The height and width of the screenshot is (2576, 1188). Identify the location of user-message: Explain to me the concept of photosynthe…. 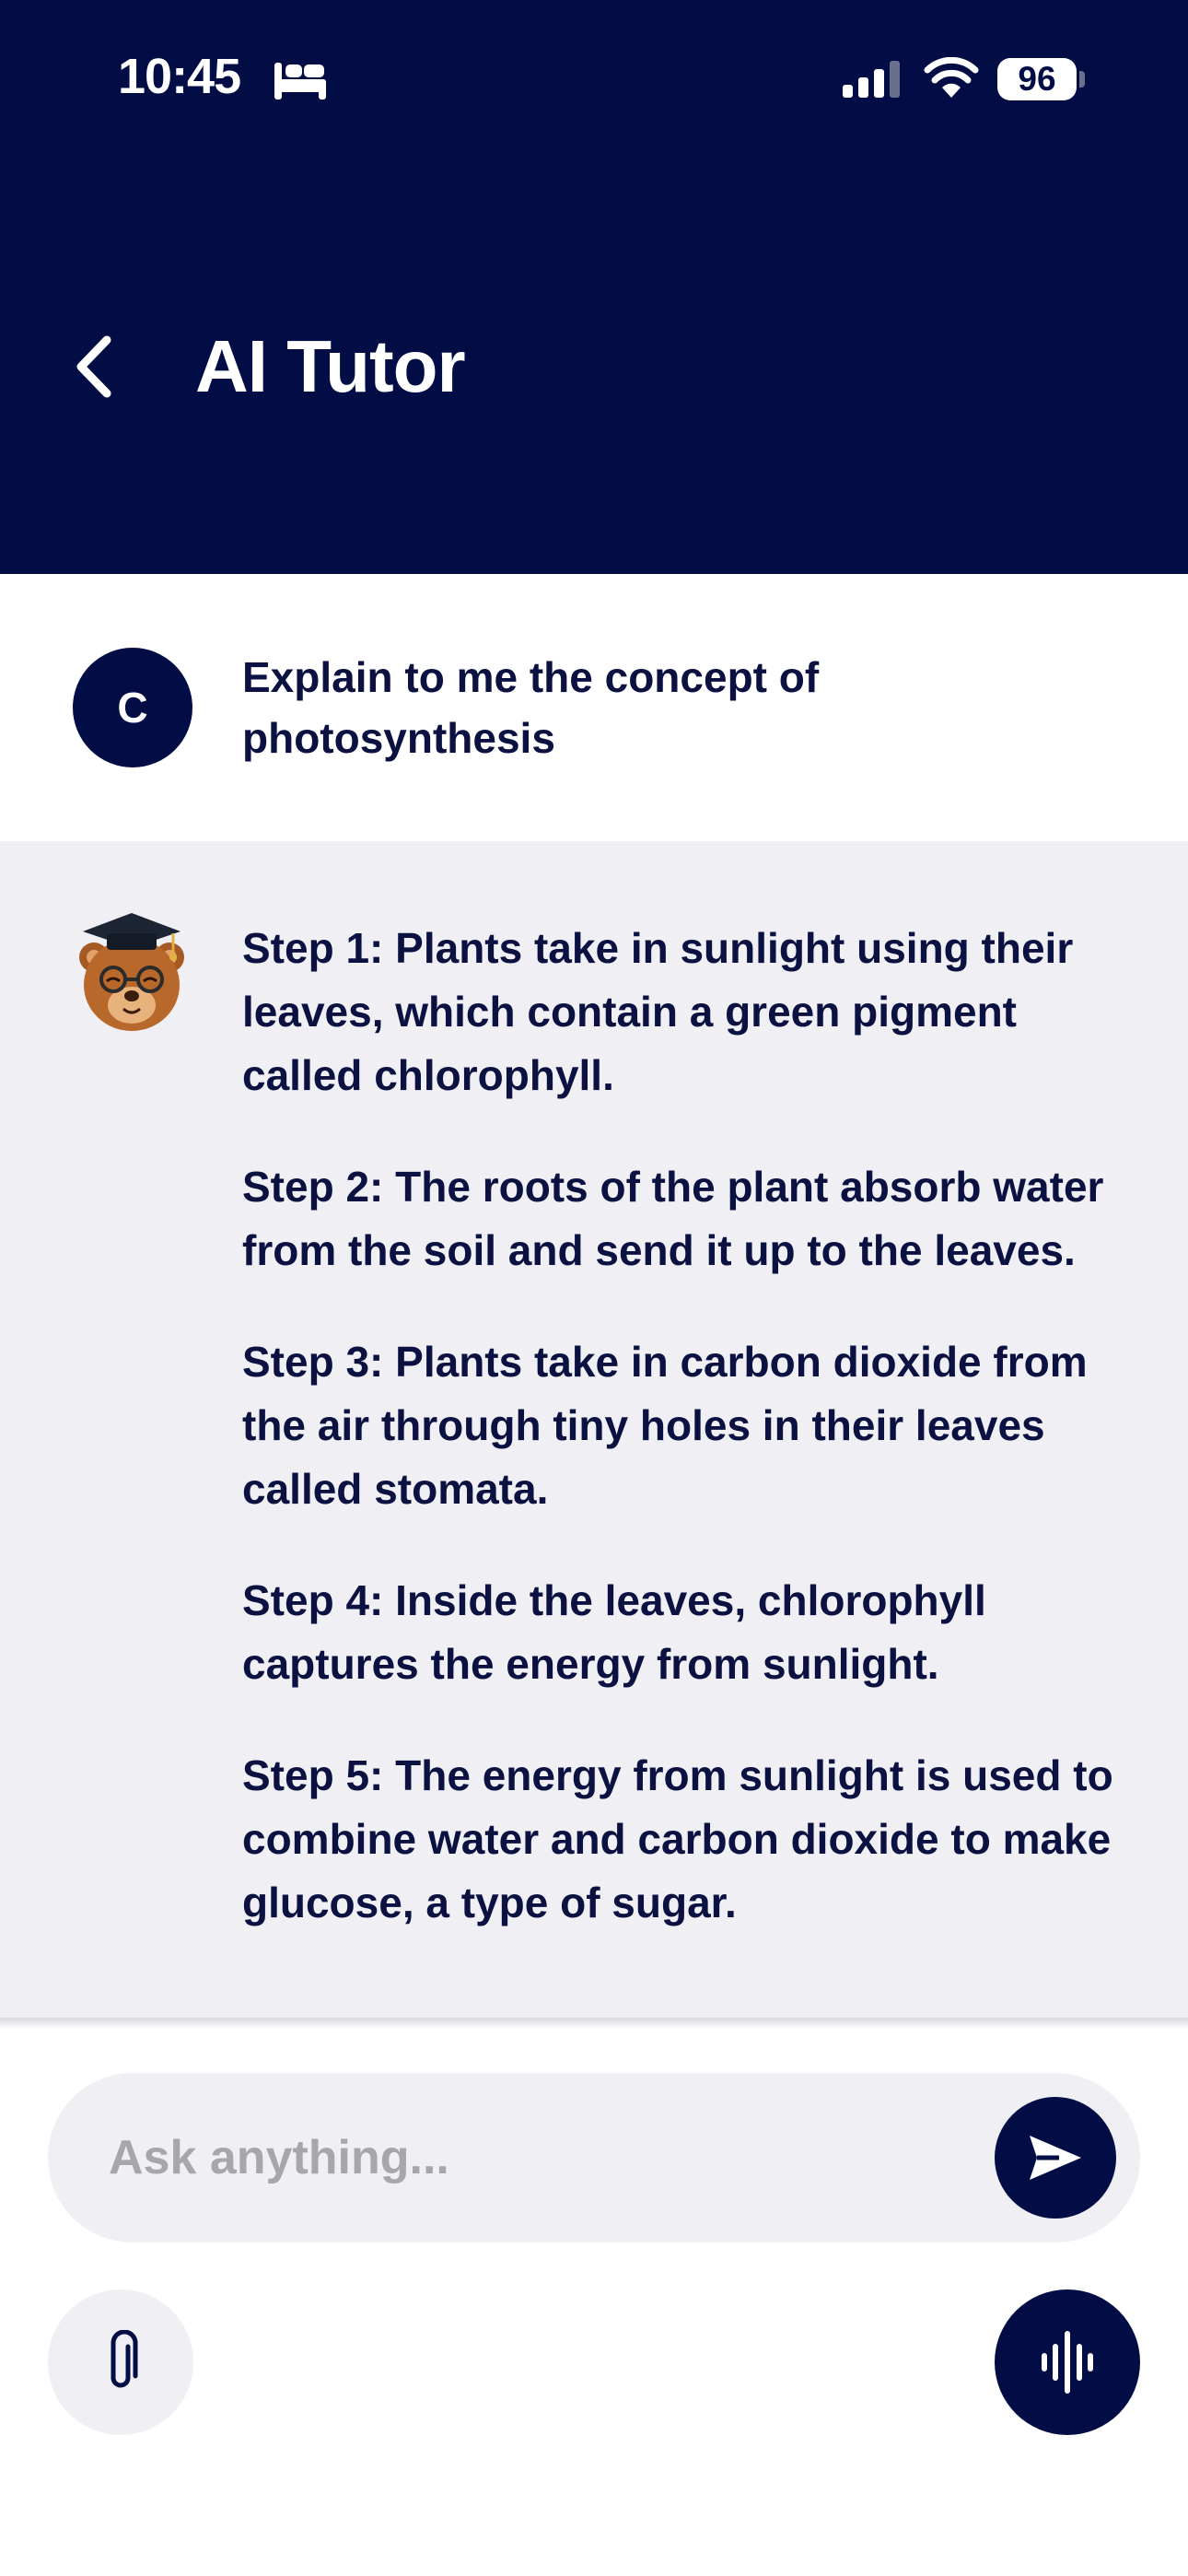
(531, 707).